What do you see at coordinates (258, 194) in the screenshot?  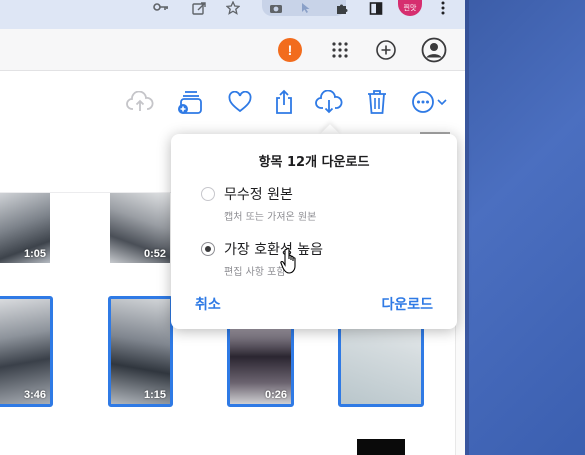 I see `option-unmodified-original-label: 무수정 원본` at bounding box center [258, 194].